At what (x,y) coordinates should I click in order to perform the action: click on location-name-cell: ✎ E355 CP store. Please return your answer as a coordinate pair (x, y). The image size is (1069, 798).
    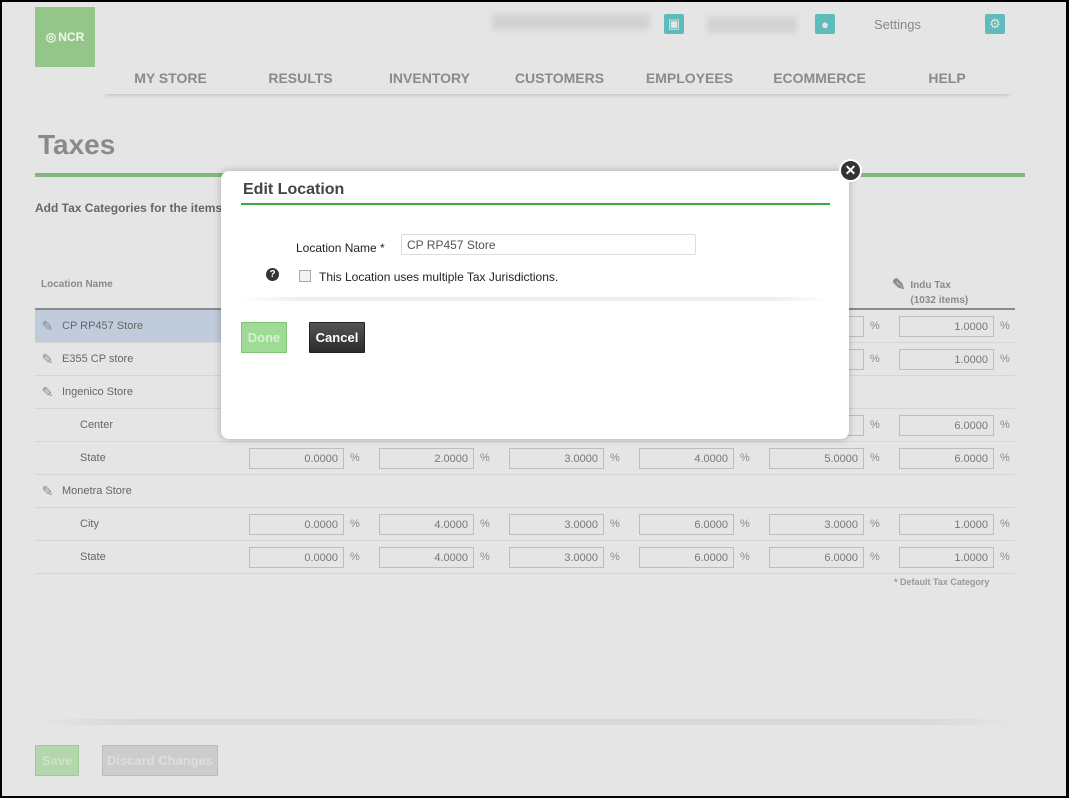
    Looking at the image, I should click on (130, 359).